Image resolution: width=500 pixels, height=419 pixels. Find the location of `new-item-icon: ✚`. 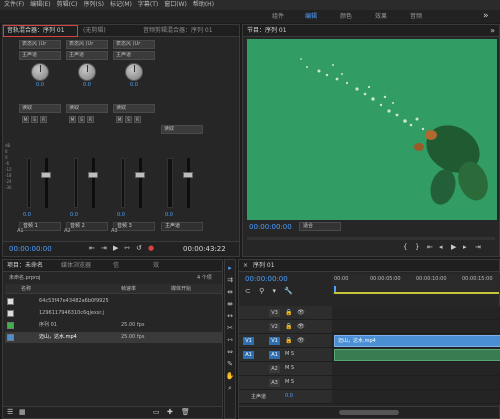

new-item-icon: ✚ is located at coordinates (170, 412).